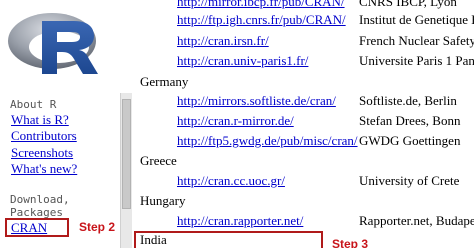 The height and width of the screenshot is (248, 474). Describe the element at coordinates (267, 141) in the screenshot. I see `mirror-link: http://ftp5.gwdg.de/pub/misc/cran/` at that location.